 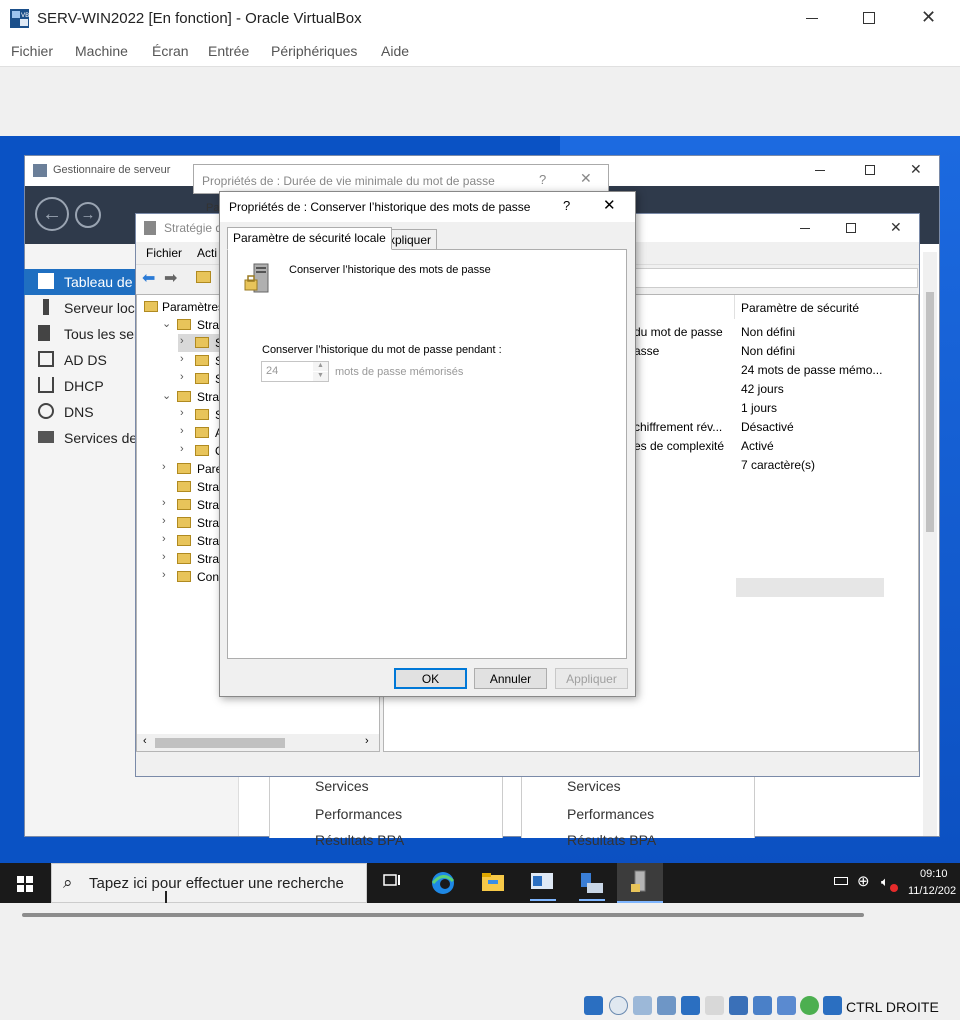 What do you see at coordinates (228, 51) in the screenshot?
I see `menu-entree: Entrée` at bounding box center [228, 51].